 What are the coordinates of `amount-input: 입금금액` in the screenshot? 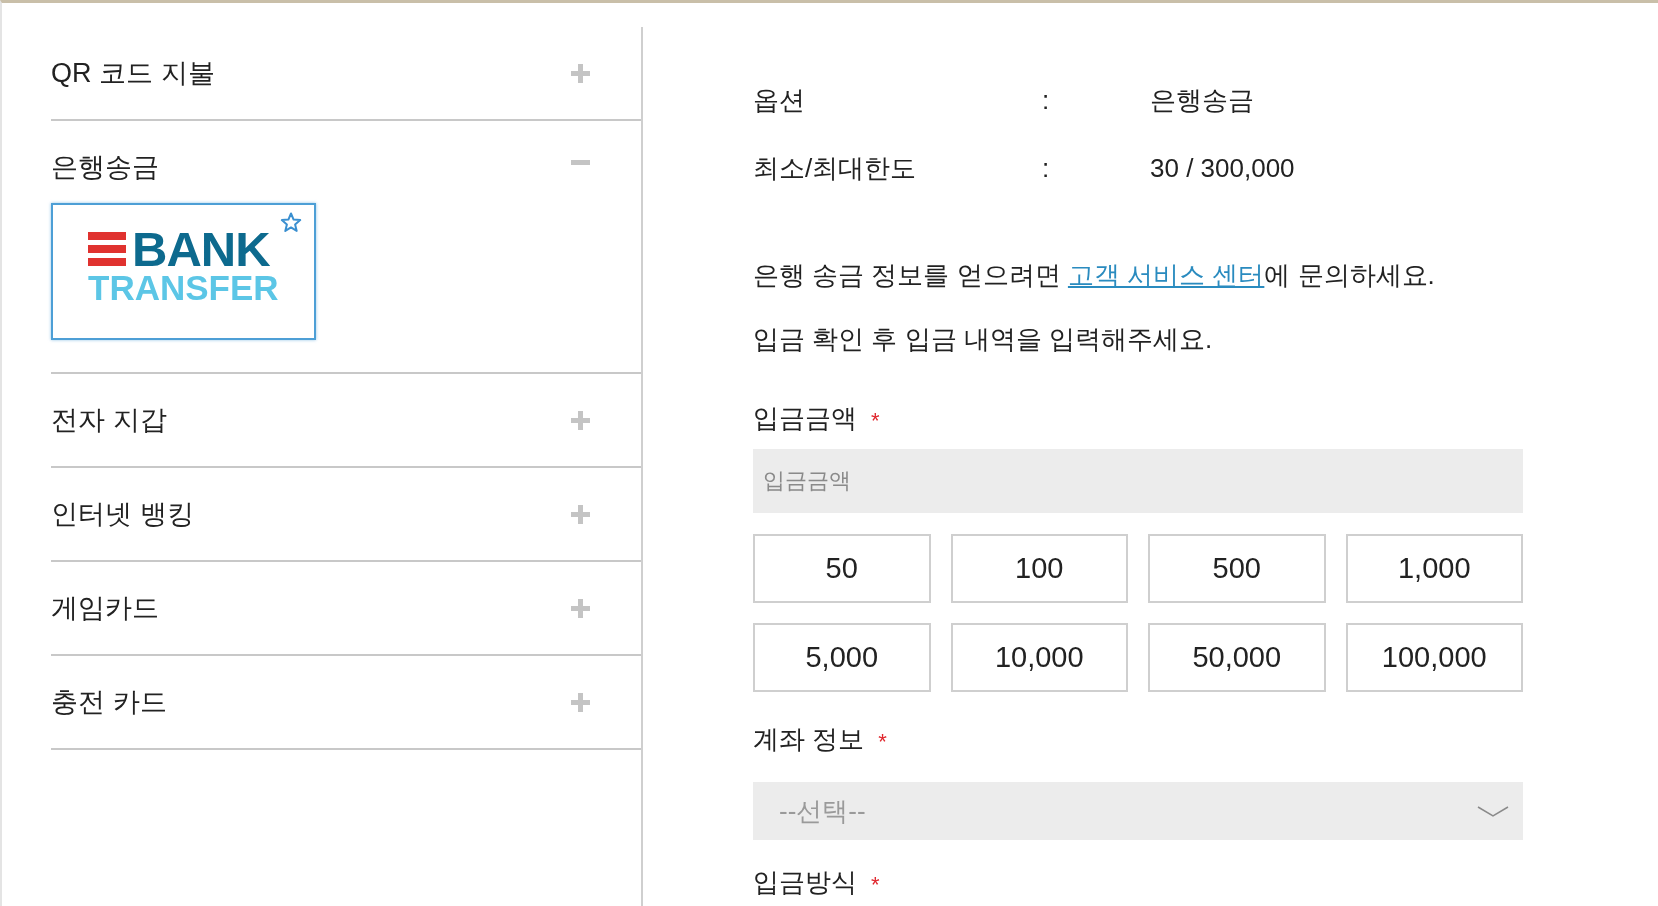 It's located at (1138, 481).